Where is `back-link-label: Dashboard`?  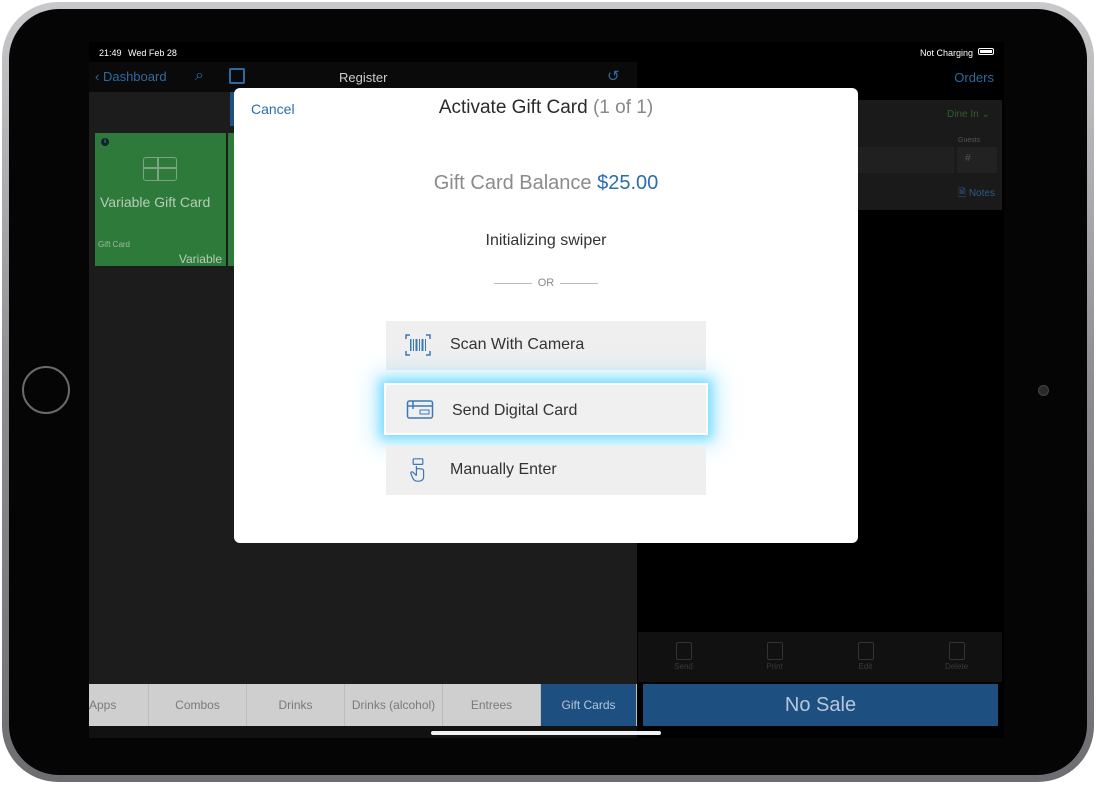
back-link-label: Dashboard is located at coordinates (134, 76).